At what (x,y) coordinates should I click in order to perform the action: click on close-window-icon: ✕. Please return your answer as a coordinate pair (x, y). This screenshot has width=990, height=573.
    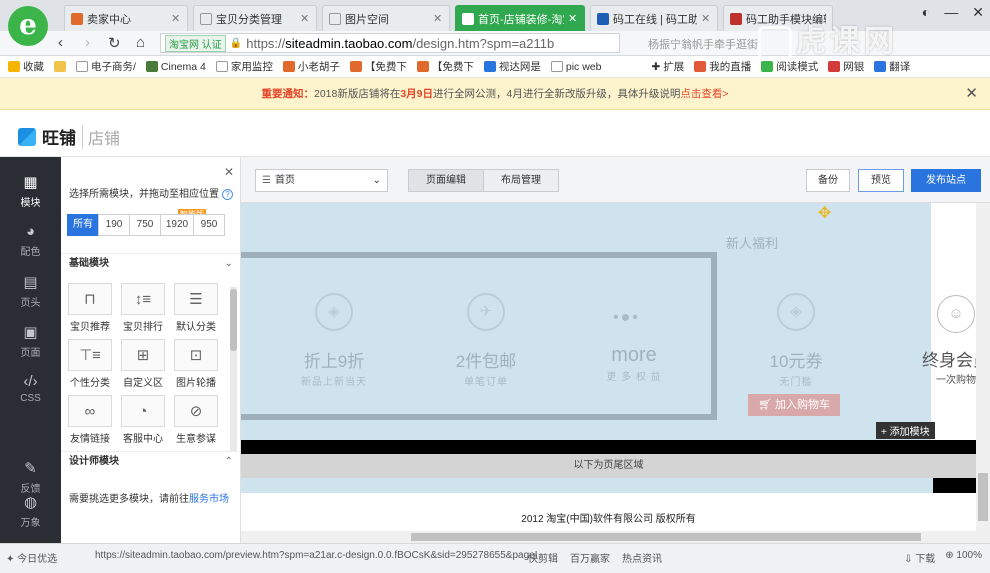
    Looking at the image, I should click on (978, 12).